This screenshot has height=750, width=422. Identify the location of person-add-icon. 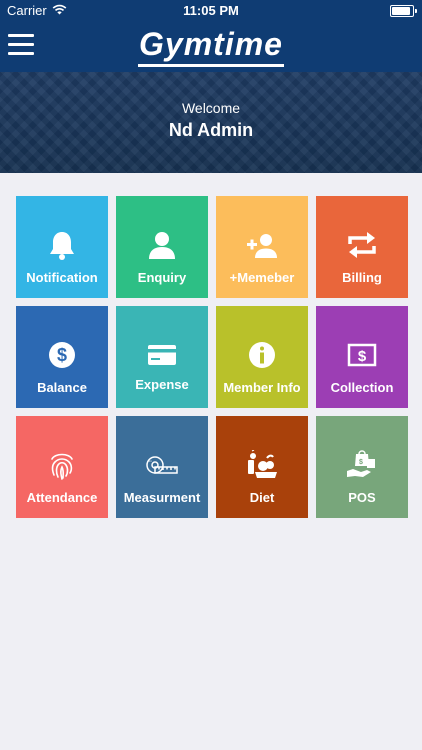
(262, 245).